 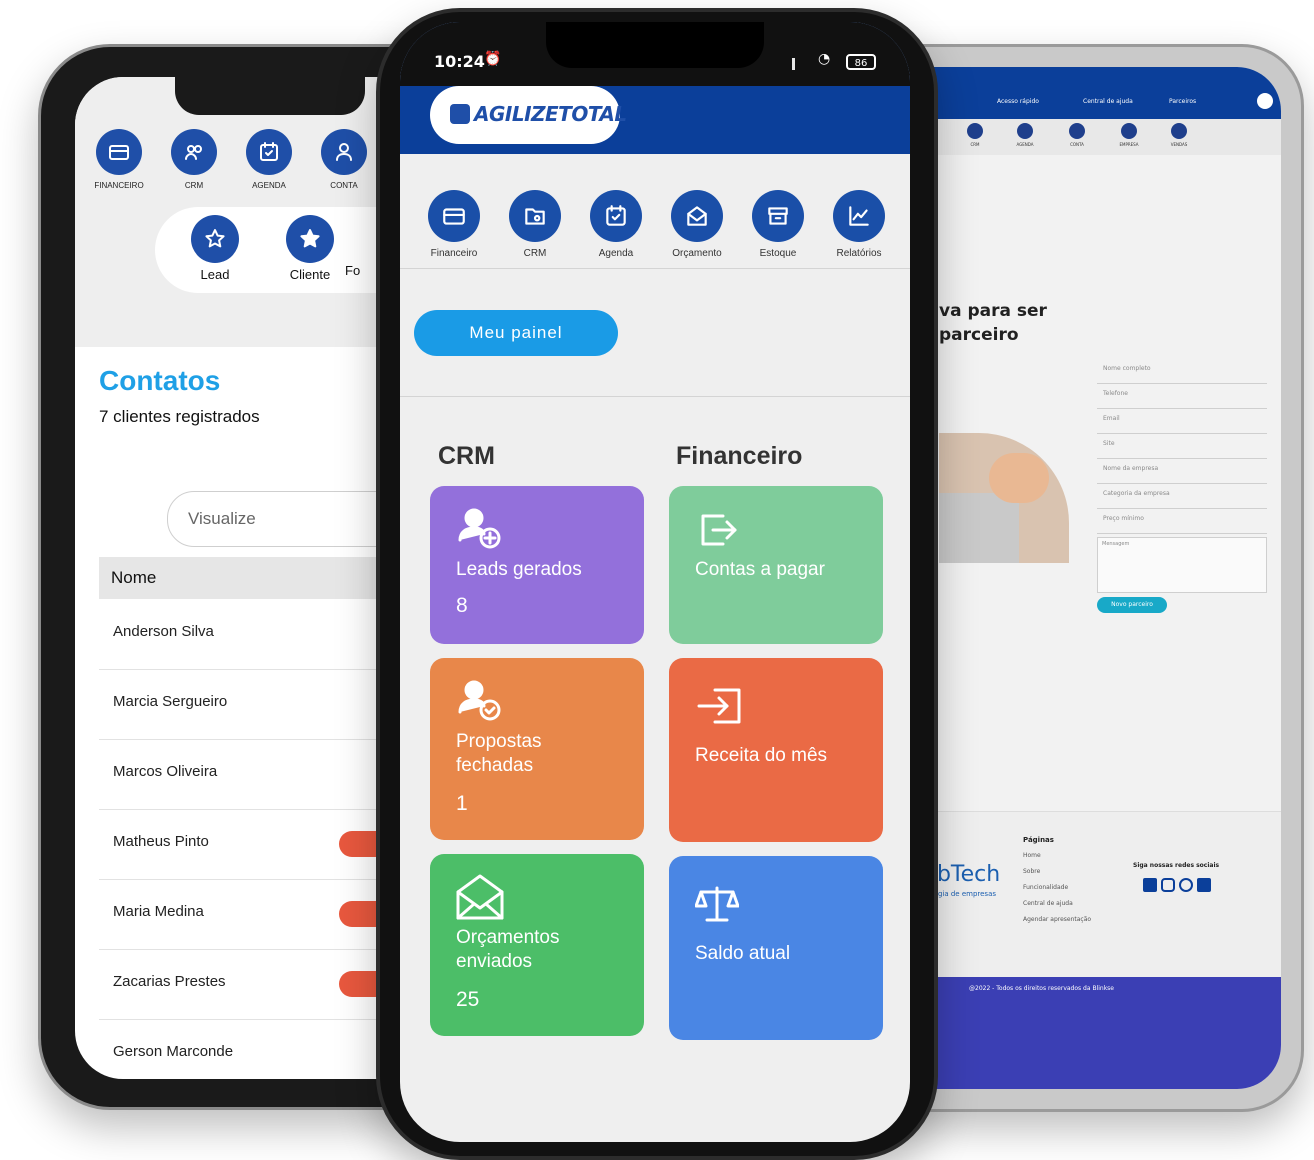 I want to click on link-parceiros: Parceiros, so click(x=1182, y=101).